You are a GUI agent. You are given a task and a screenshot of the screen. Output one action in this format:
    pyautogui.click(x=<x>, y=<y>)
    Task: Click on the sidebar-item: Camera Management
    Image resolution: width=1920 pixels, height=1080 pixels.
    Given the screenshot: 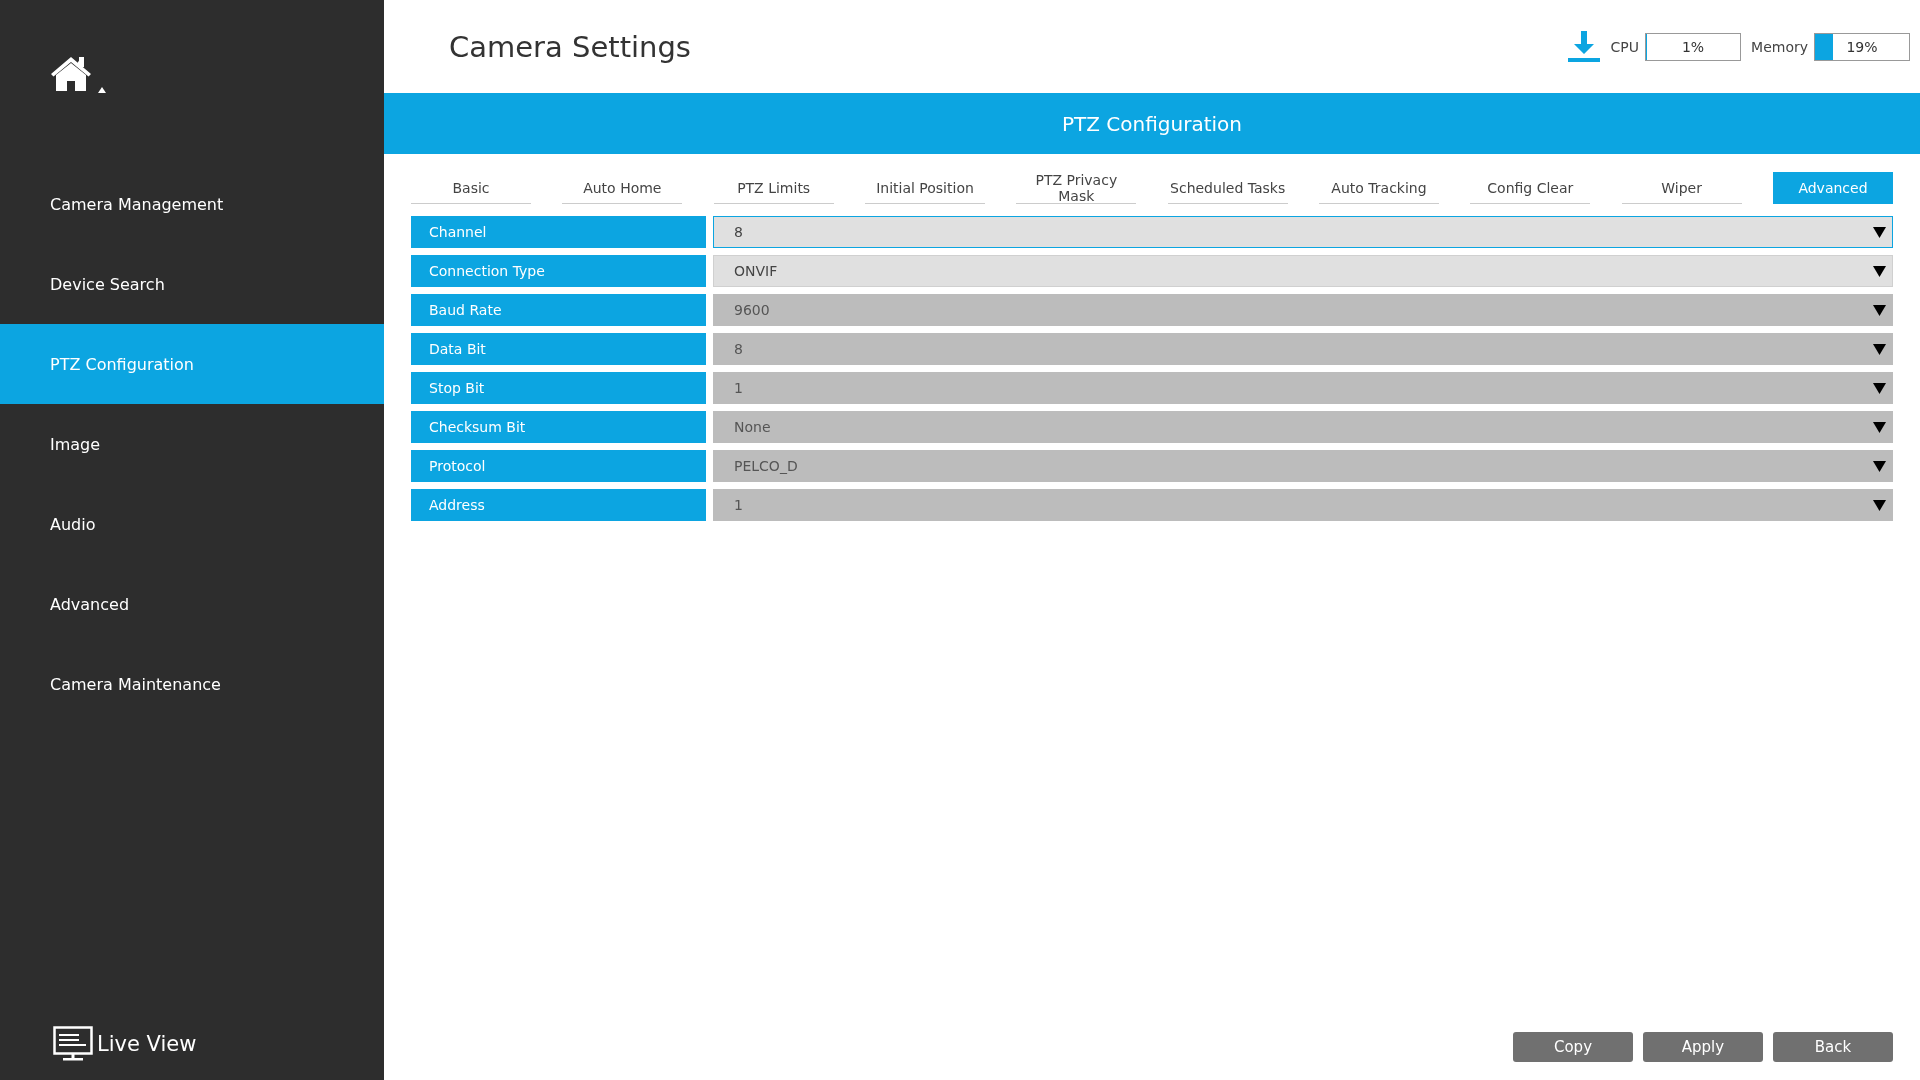 What is the action you would take?
    pyautogui.click(x=192, y=204)
    